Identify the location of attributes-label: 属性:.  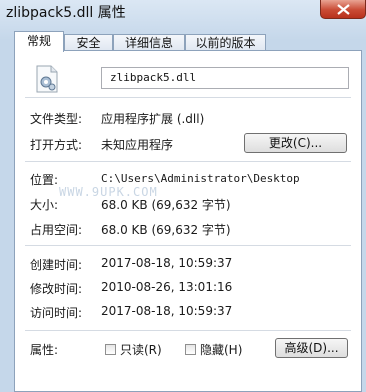
(44, 350).